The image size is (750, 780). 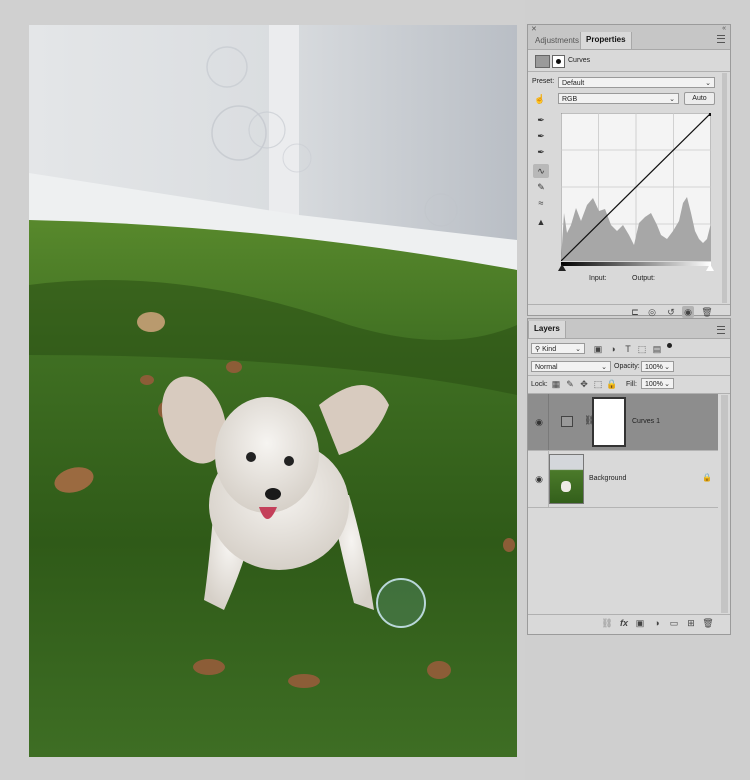 What do you see at coordinates (724, 504) in the screenshot?
I see `layers-scrollbar` at bounding box center [724, 504].